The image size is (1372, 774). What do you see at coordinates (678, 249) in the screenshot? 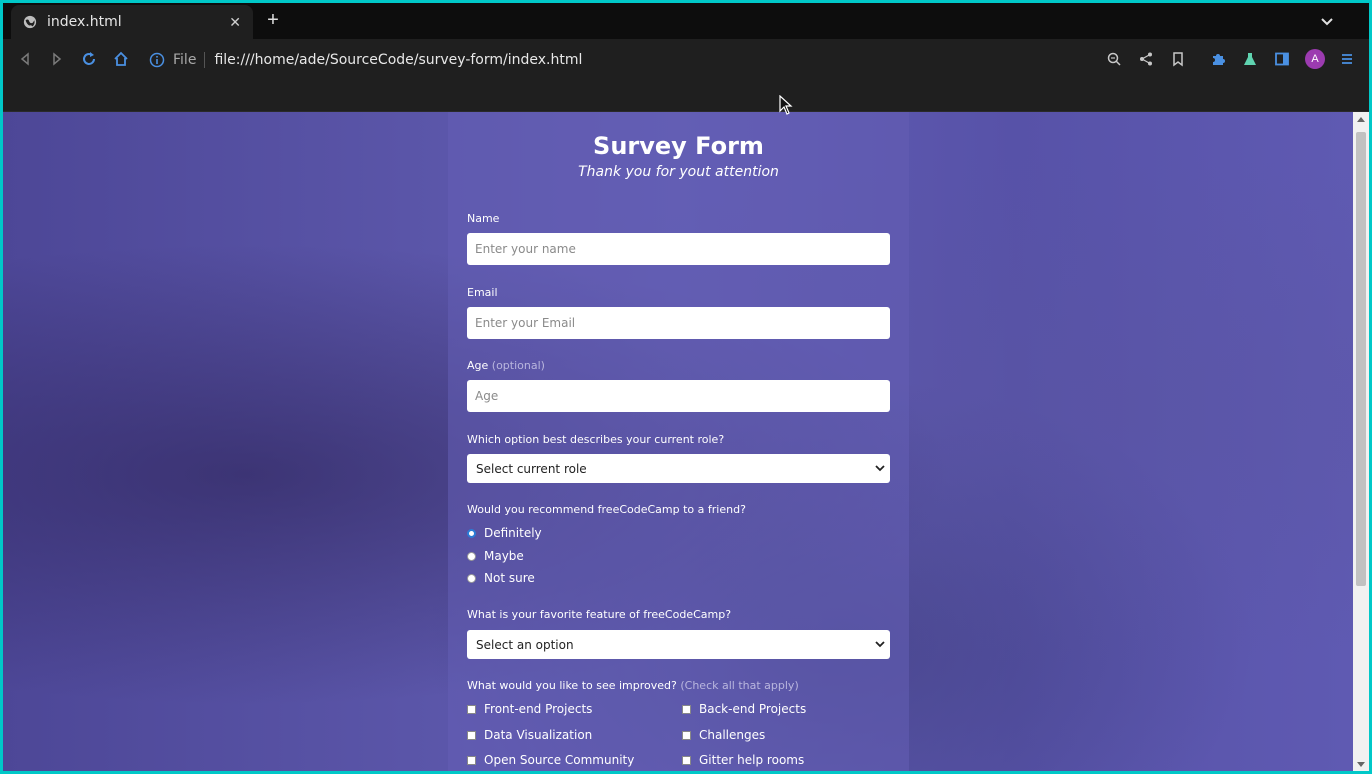
I see `name-input` at bounding box center [678, 249].